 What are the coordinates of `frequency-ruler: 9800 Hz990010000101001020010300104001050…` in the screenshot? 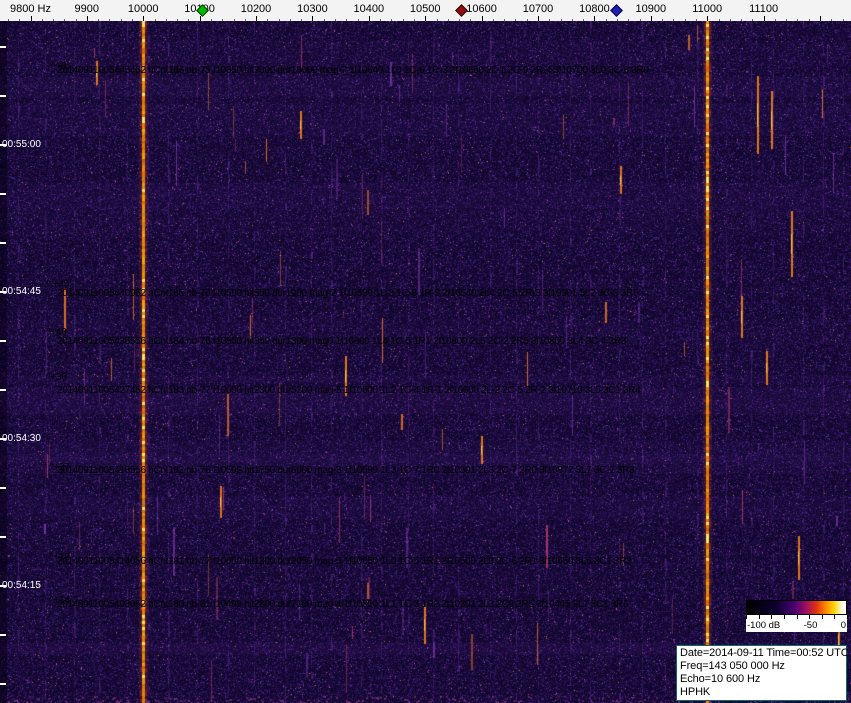 It's located at (425, 10).